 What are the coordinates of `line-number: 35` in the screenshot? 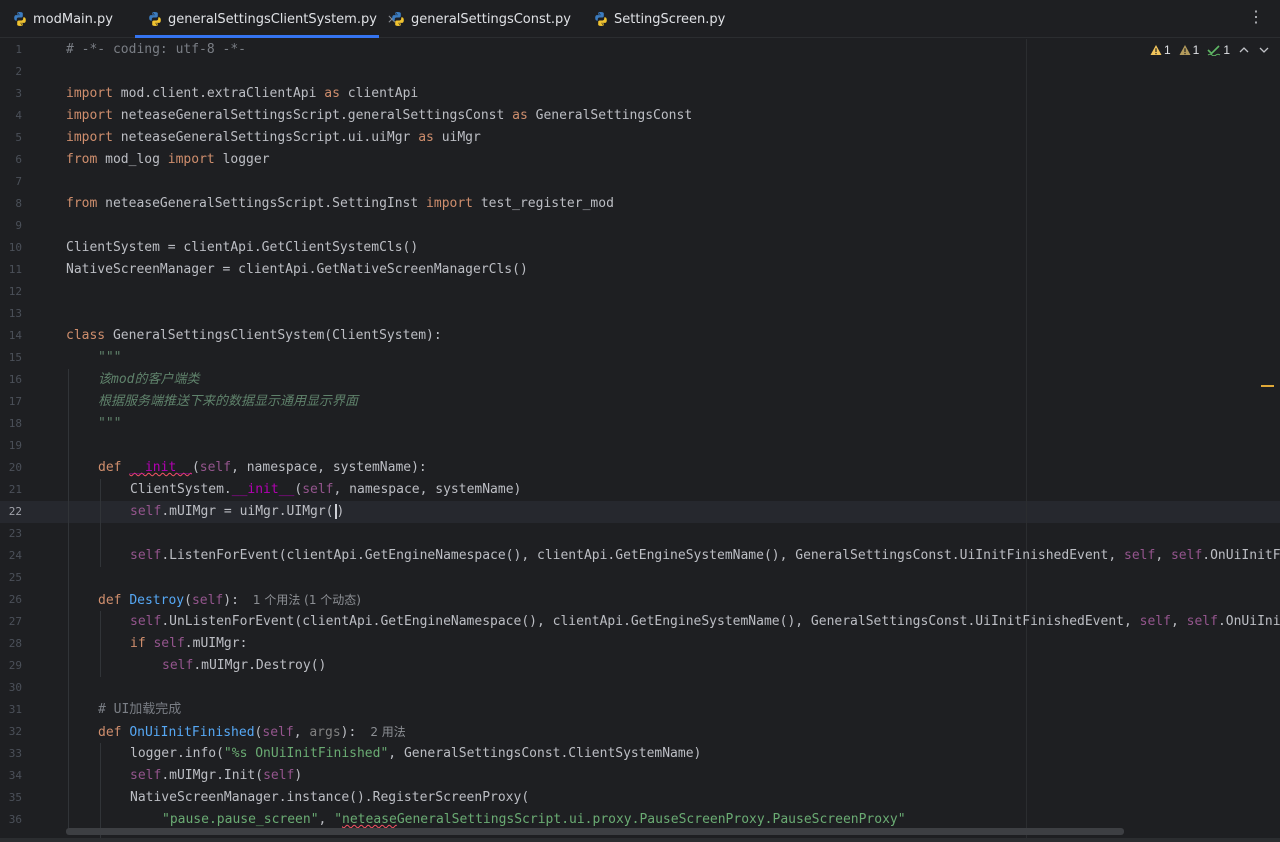 It's located at (11, 798).